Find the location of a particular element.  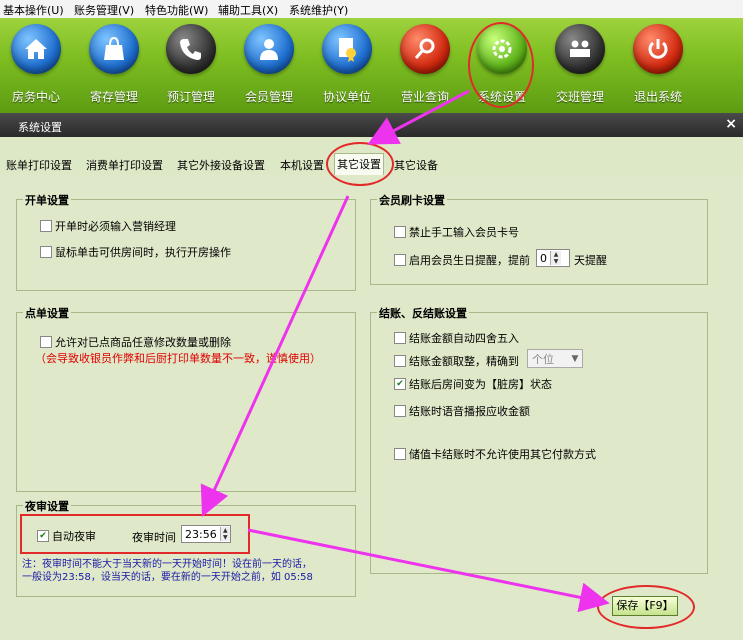

home-icon is located at coordinates (36, 49).